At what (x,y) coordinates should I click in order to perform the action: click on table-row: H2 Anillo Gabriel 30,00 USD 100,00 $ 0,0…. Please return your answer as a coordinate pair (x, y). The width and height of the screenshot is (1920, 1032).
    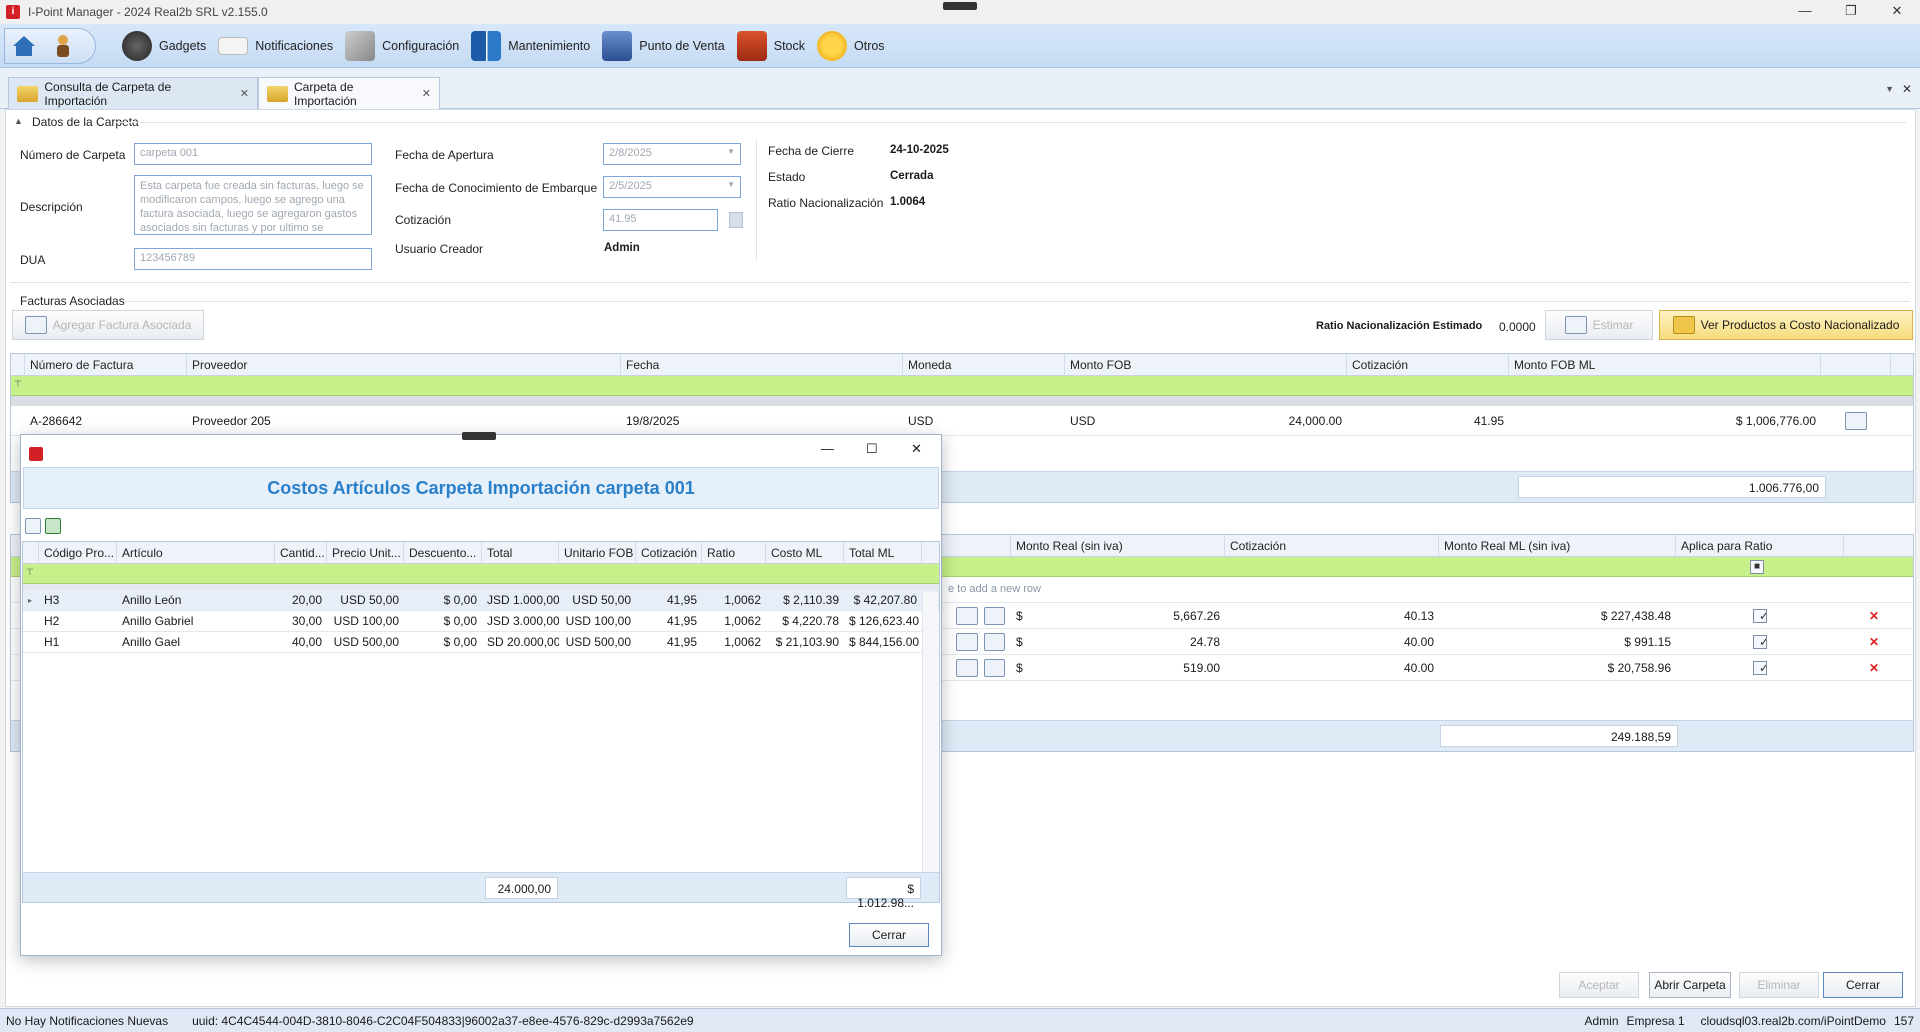
    Looking at the image, I should click on (481, 621).